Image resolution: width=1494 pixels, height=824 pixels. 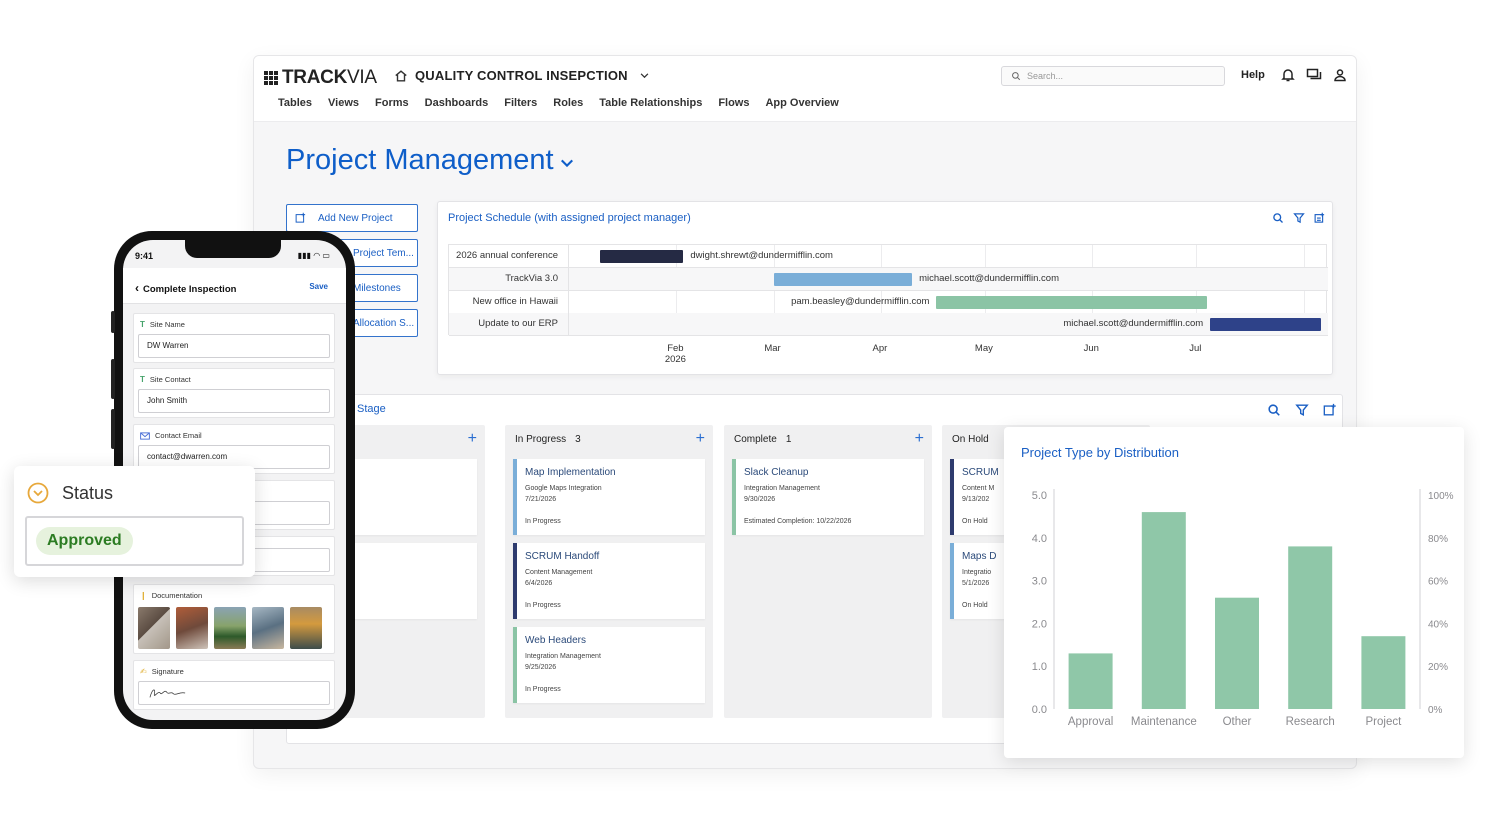 I want to click on signature-pad, so click(x=234, y=693).